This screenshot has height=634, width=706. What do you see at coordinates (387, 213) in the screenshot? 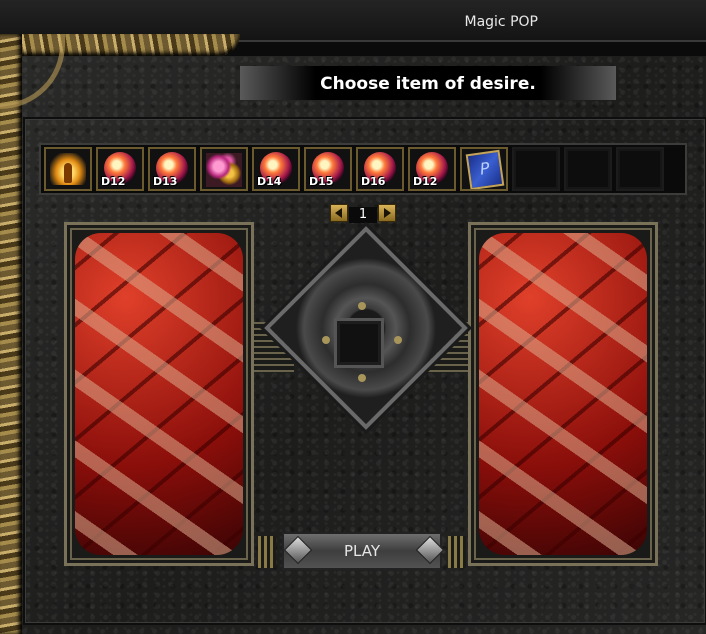
I see `next-page-arrow-icon` at bounding box center [387, 213].